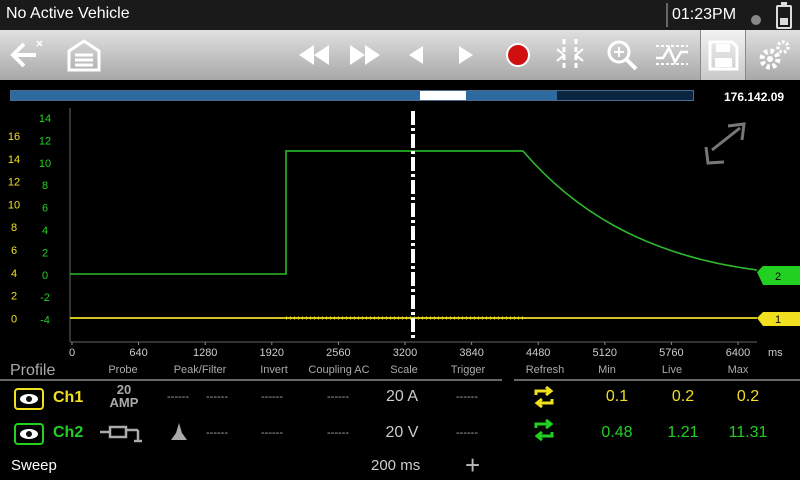  I want to click on header-refresh: Refresh, so click(545, 370).